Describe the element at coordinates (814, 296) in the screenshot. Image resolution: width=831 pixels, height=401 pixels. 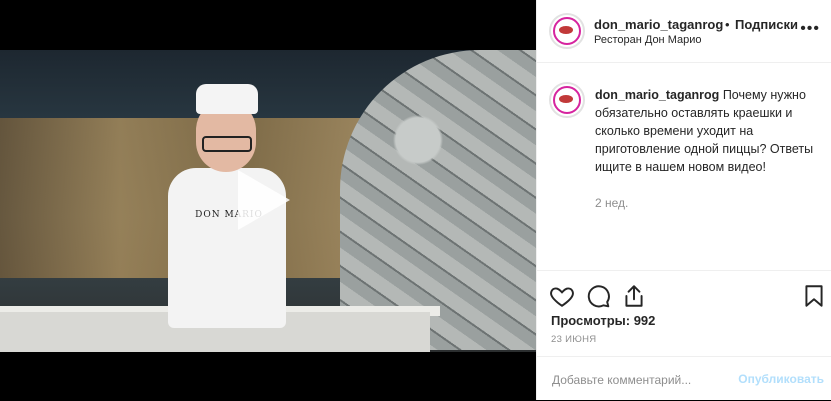
I see `bookmark-icon` at that location.